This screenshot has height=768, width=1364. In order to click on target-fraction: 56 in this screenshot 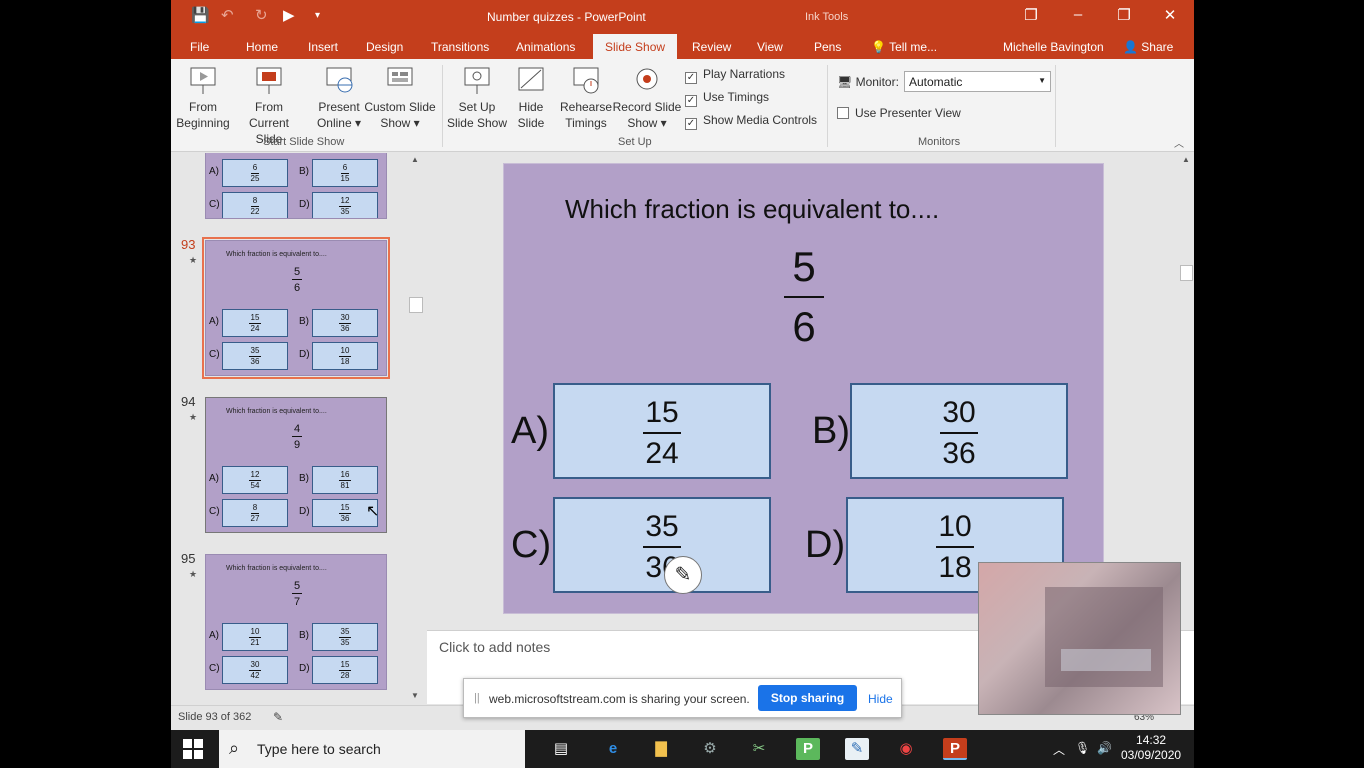, I will do `click(804, 297)`.